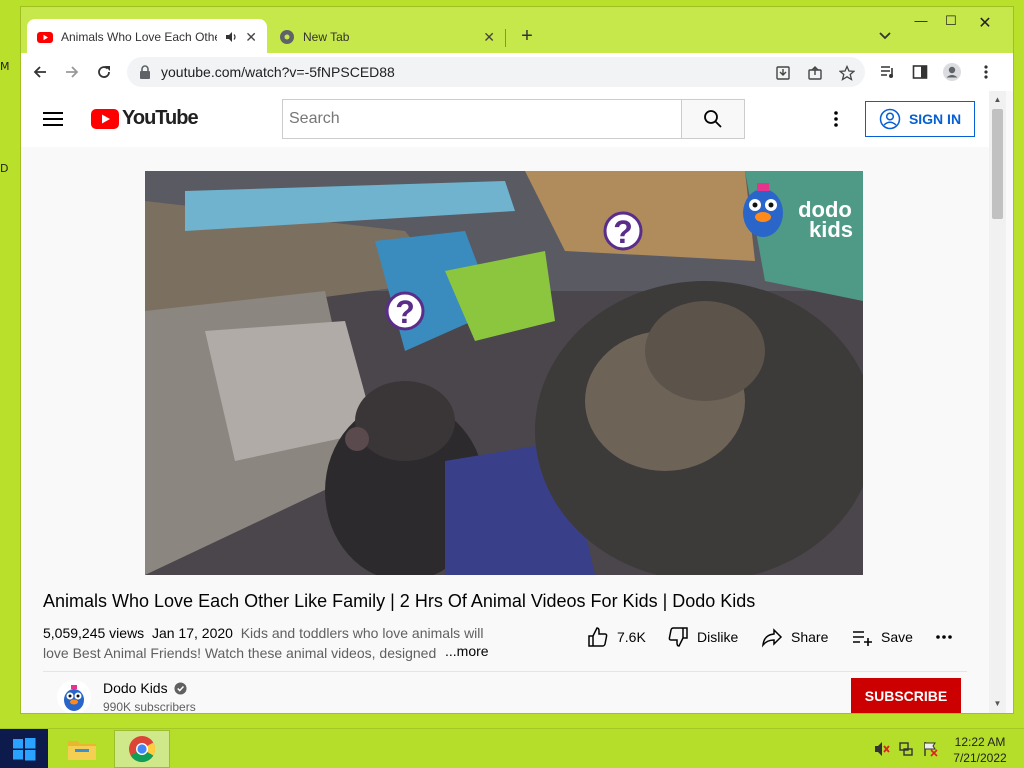 The width and height of the screenshot is (1024, 768). What do you see at coordinates (897, 637) in the screenshot?
I see `save-label: Save` at bounding box center [897, 637].